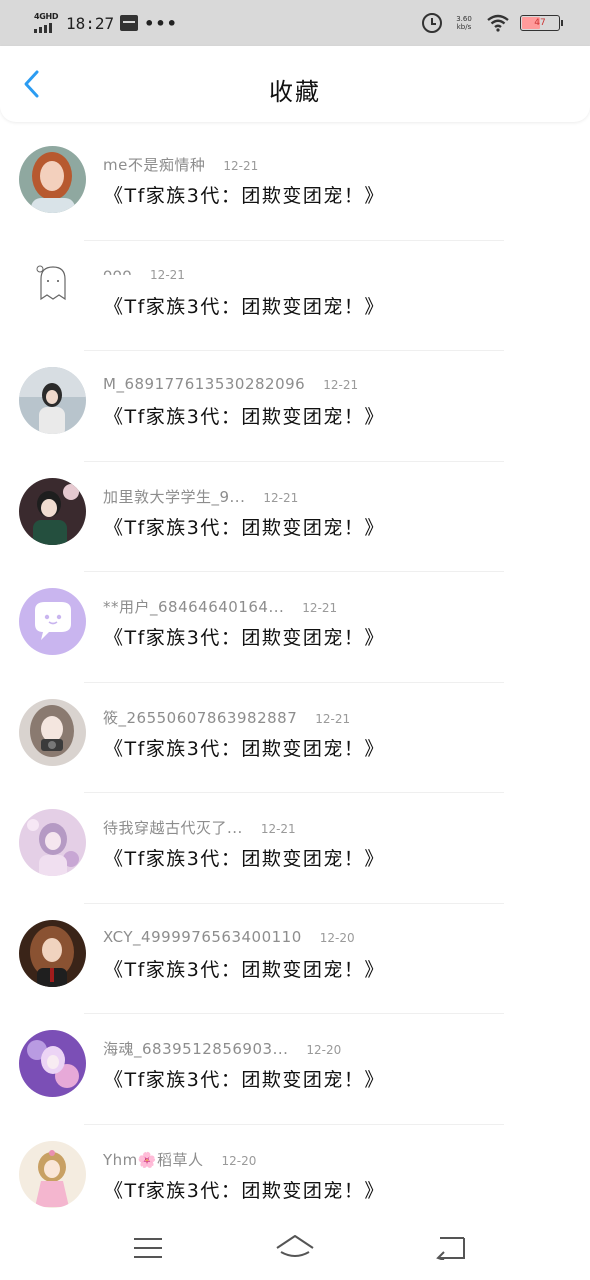 Image resolution: width=590 pixels, height=1280 pixels. Describe the element at coordinates (498, 23) in the screenshot. I see `wifi-icon` at that location.